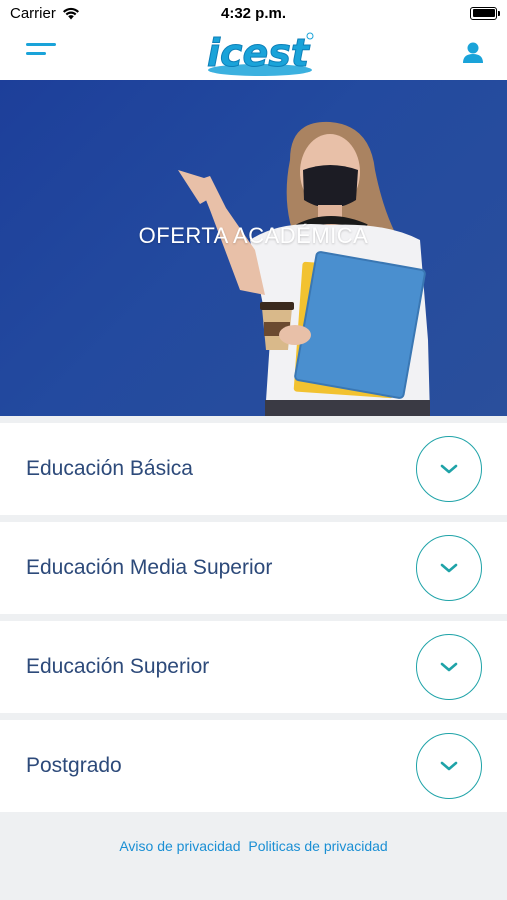  I want to click on icest-logo: icest, so click(260, 53).